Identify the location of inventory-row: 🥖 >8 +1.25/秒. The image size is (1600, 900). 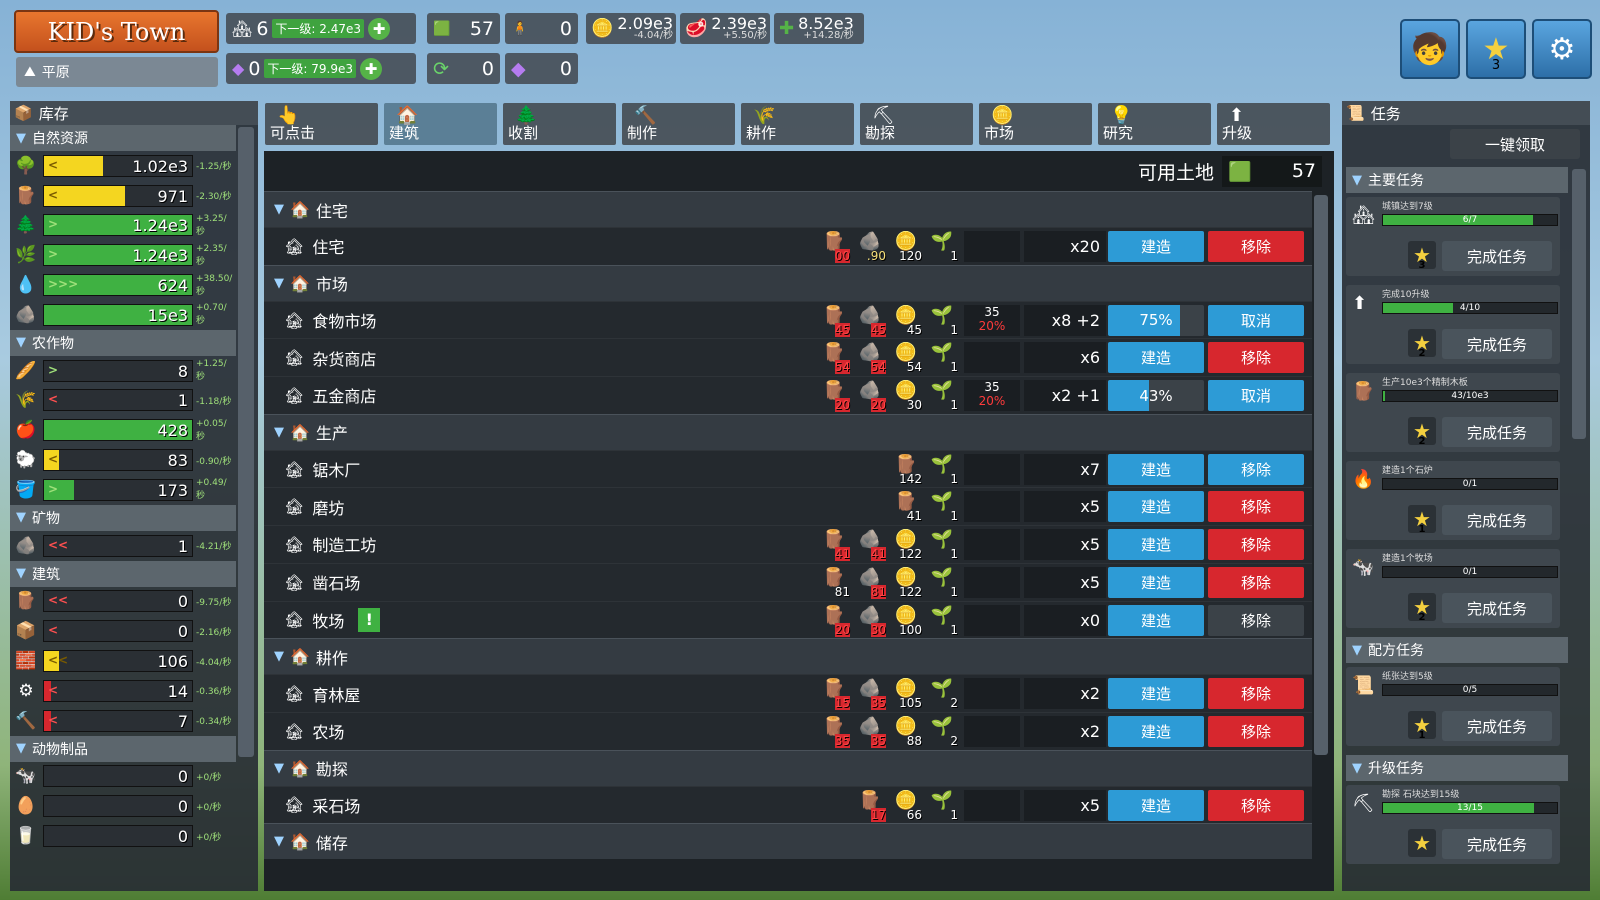
(123, 371).